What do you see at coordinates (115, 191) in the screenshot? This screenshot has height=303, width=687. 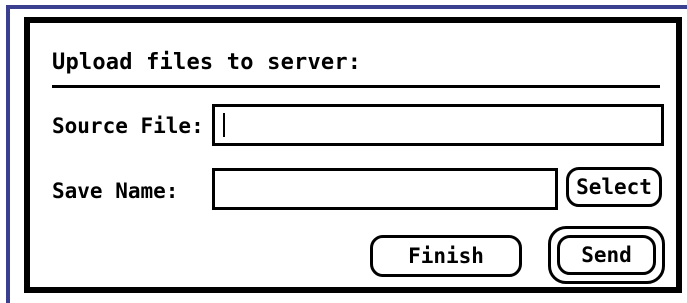 I see `save-name-label: Save Name:` at bounding box center [115, 191].